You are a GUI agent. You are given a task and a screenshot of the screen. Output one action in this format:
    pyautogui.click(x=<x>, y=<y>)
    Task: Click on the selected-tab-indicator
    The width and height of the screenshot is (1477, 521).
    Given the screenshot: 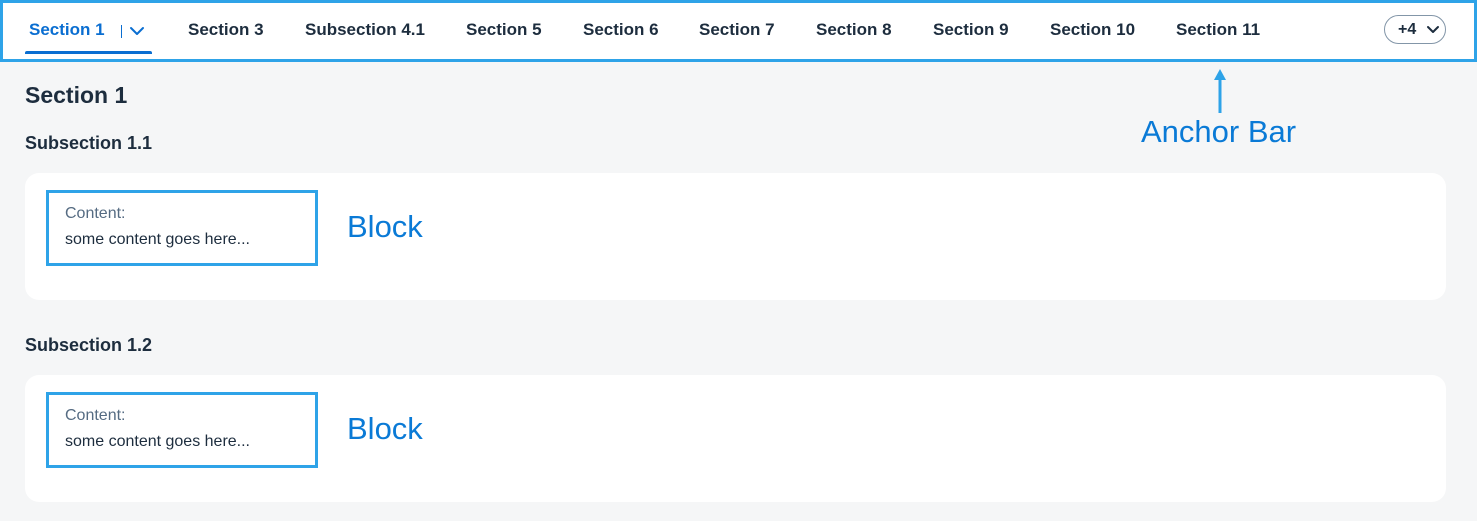 What is the action you would take?
    pyautogui.click(x=88, y=52)
    